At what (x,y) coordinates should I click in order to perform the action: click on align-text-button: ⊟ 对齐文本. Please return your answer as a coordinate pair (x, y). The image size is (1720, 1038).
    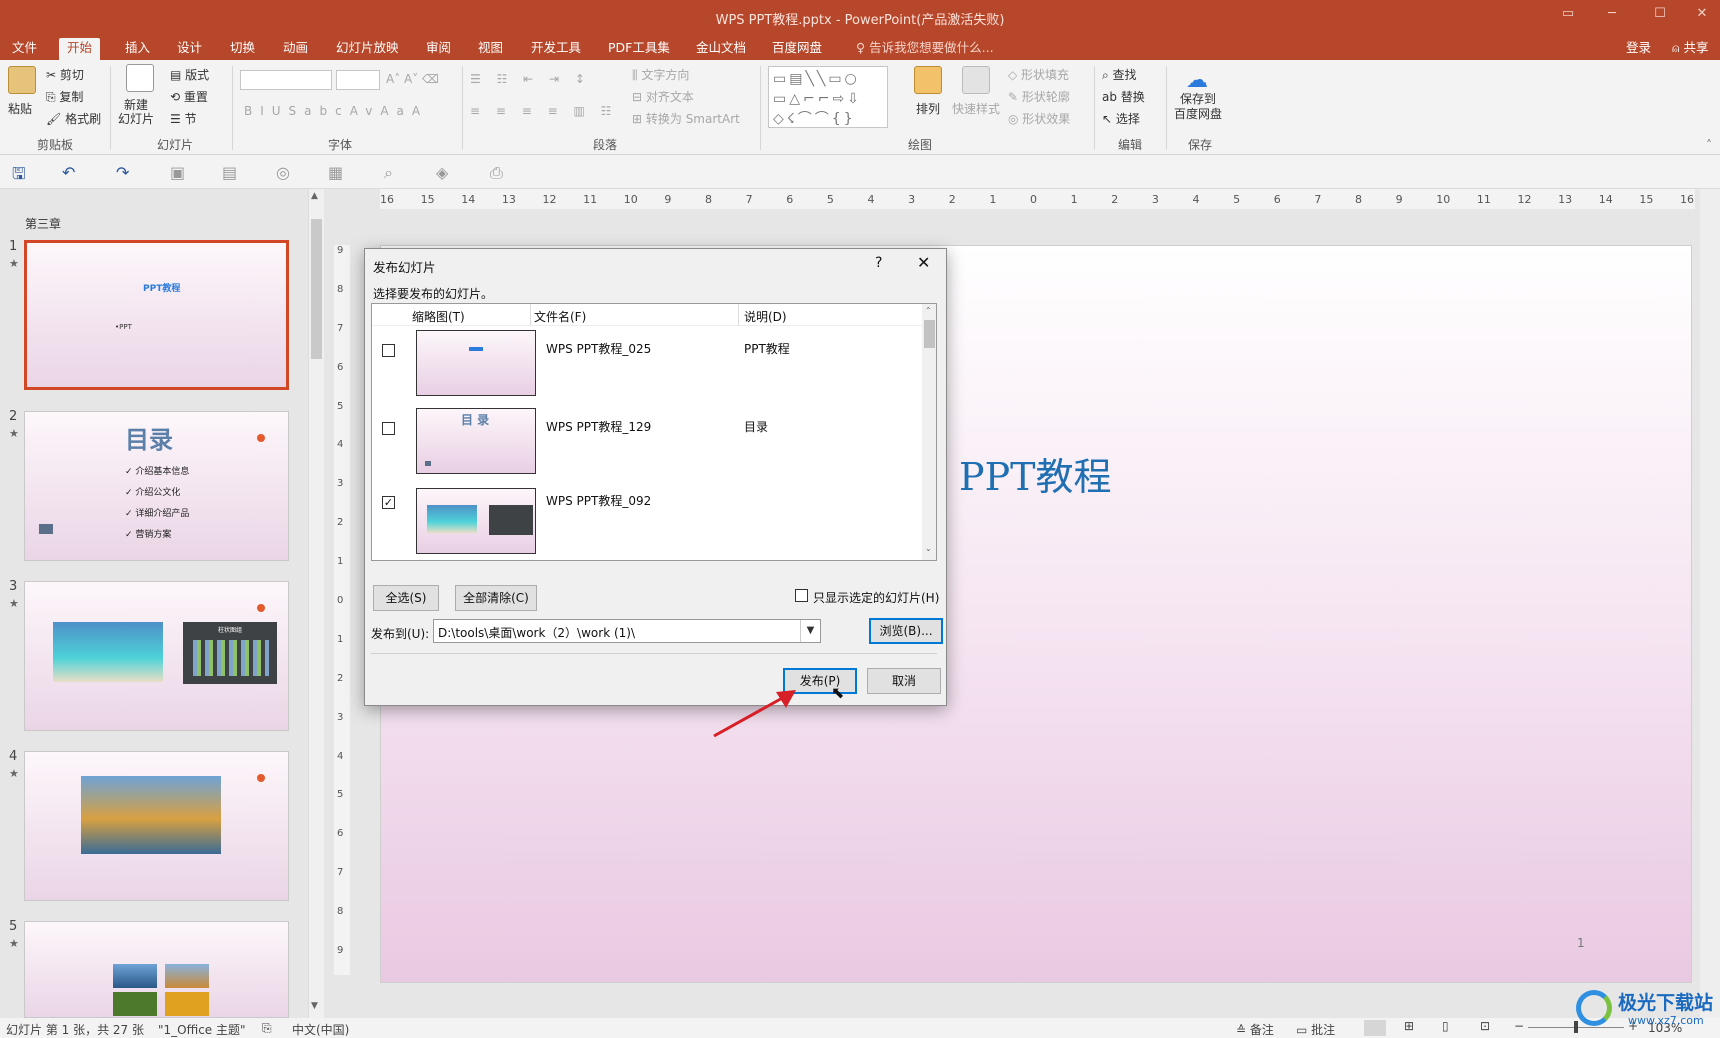
    Looking at the image, I should click on (663, 96).